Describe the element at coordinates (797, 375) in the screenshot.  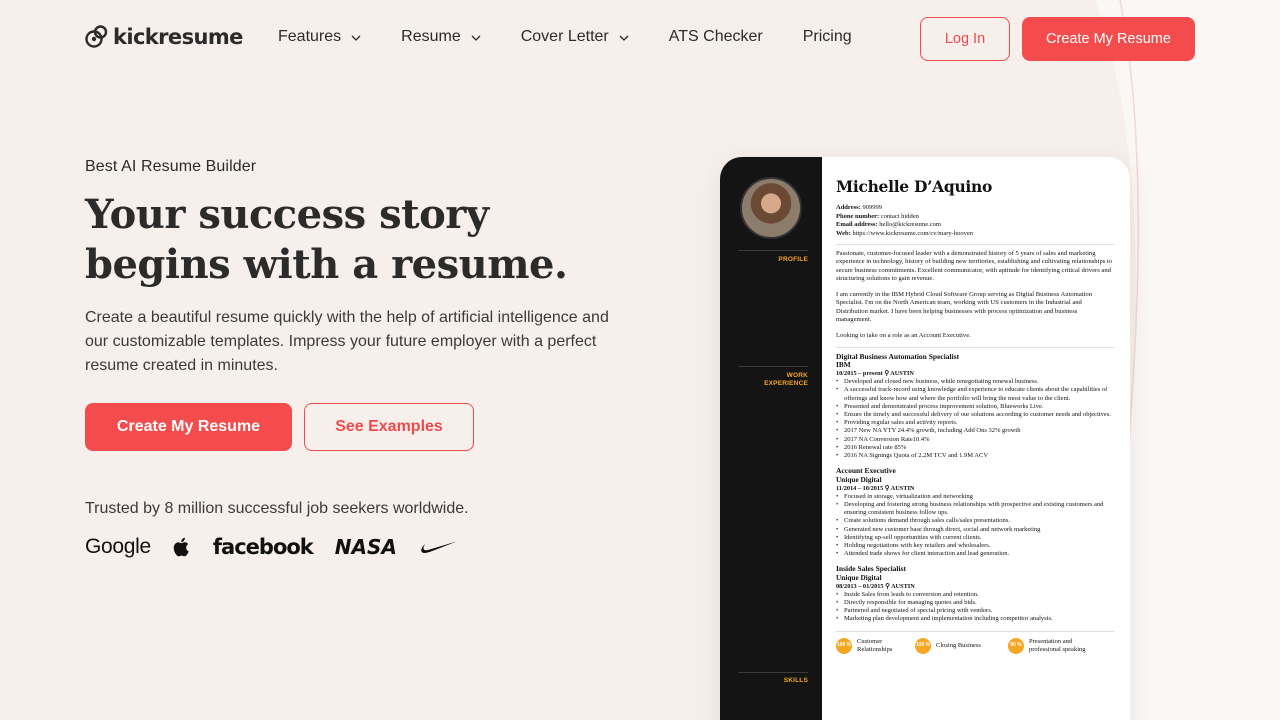
I see `side-label-work-1: WORK` at that location.